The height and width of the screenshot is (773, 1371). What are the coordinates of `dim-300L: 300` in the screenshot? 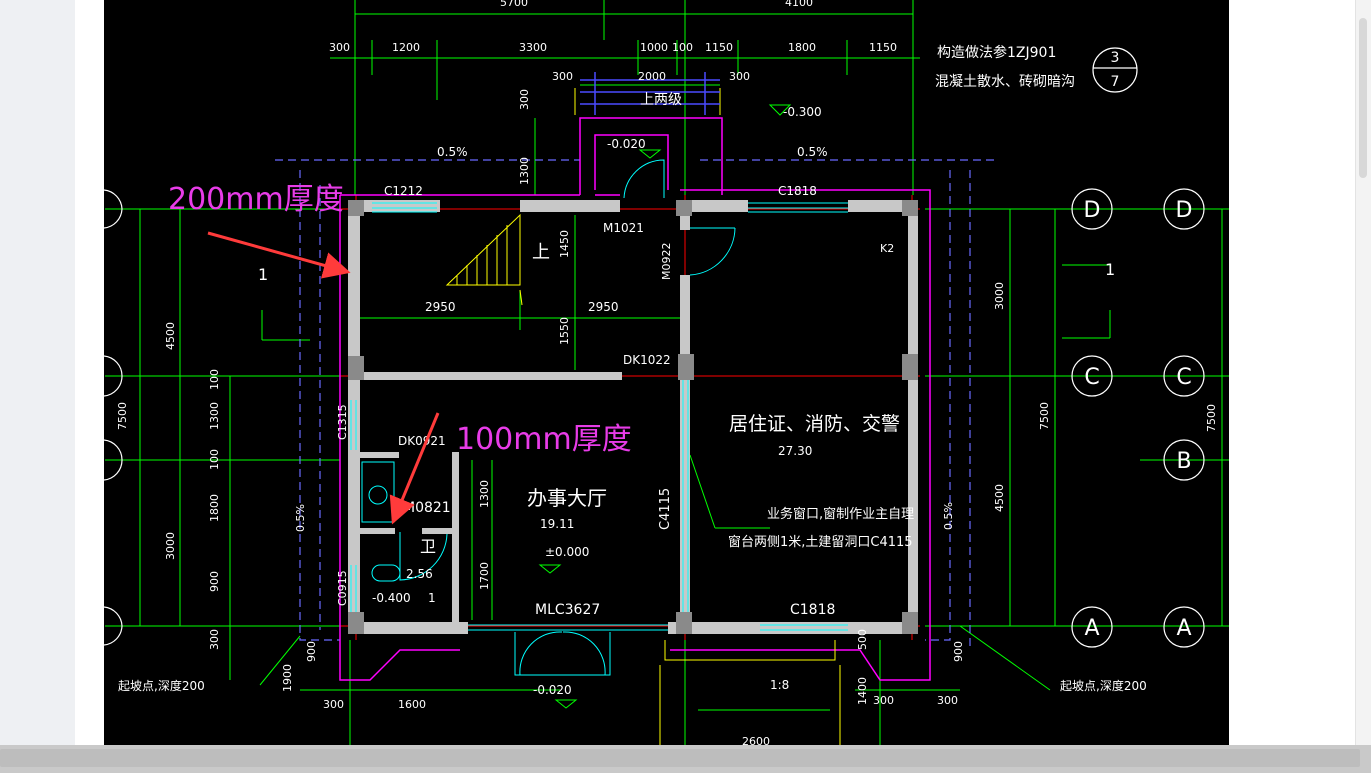 It's located at (214, 639).